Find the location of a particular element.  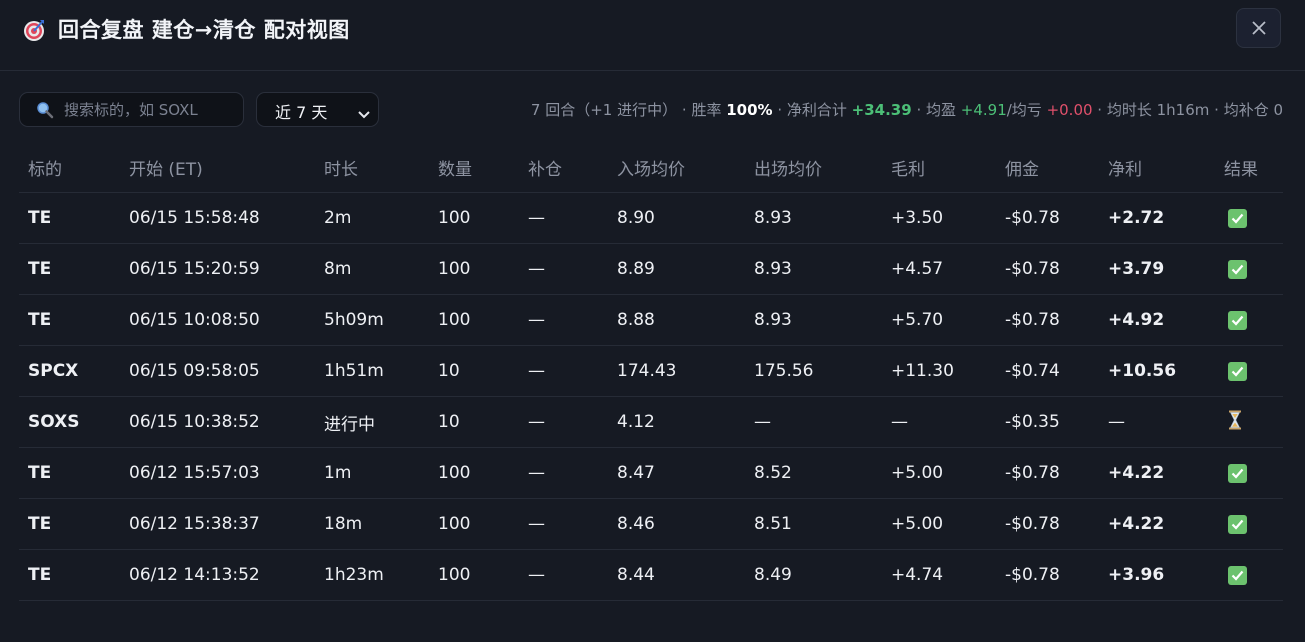

cell-net: +2.72 is located at coordinates (1157, 218).